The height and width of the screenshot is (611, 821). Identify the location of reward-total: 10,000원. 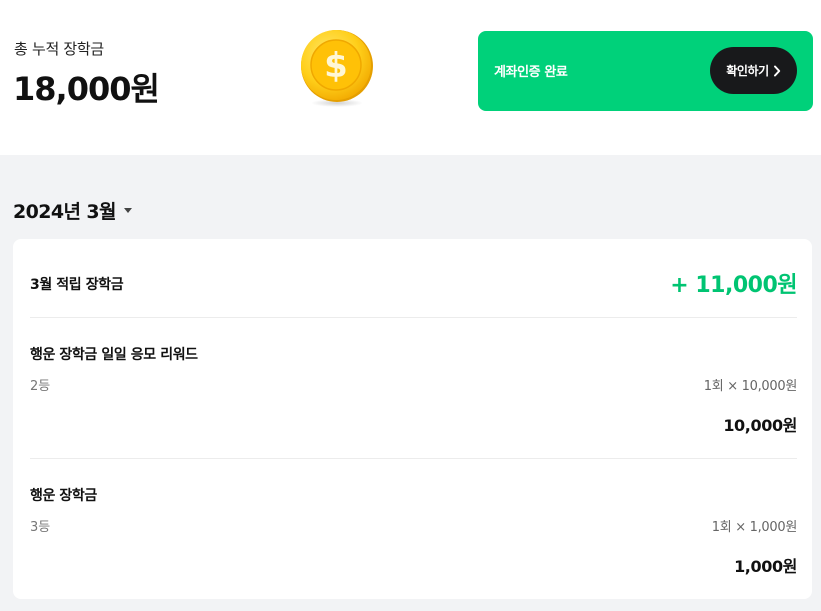
(760, 425).